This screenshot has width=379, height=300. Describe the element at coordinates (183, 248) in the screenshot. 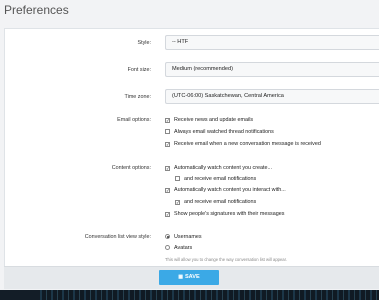

I see `conversation-list-avatars-label: Avatars` at that location.